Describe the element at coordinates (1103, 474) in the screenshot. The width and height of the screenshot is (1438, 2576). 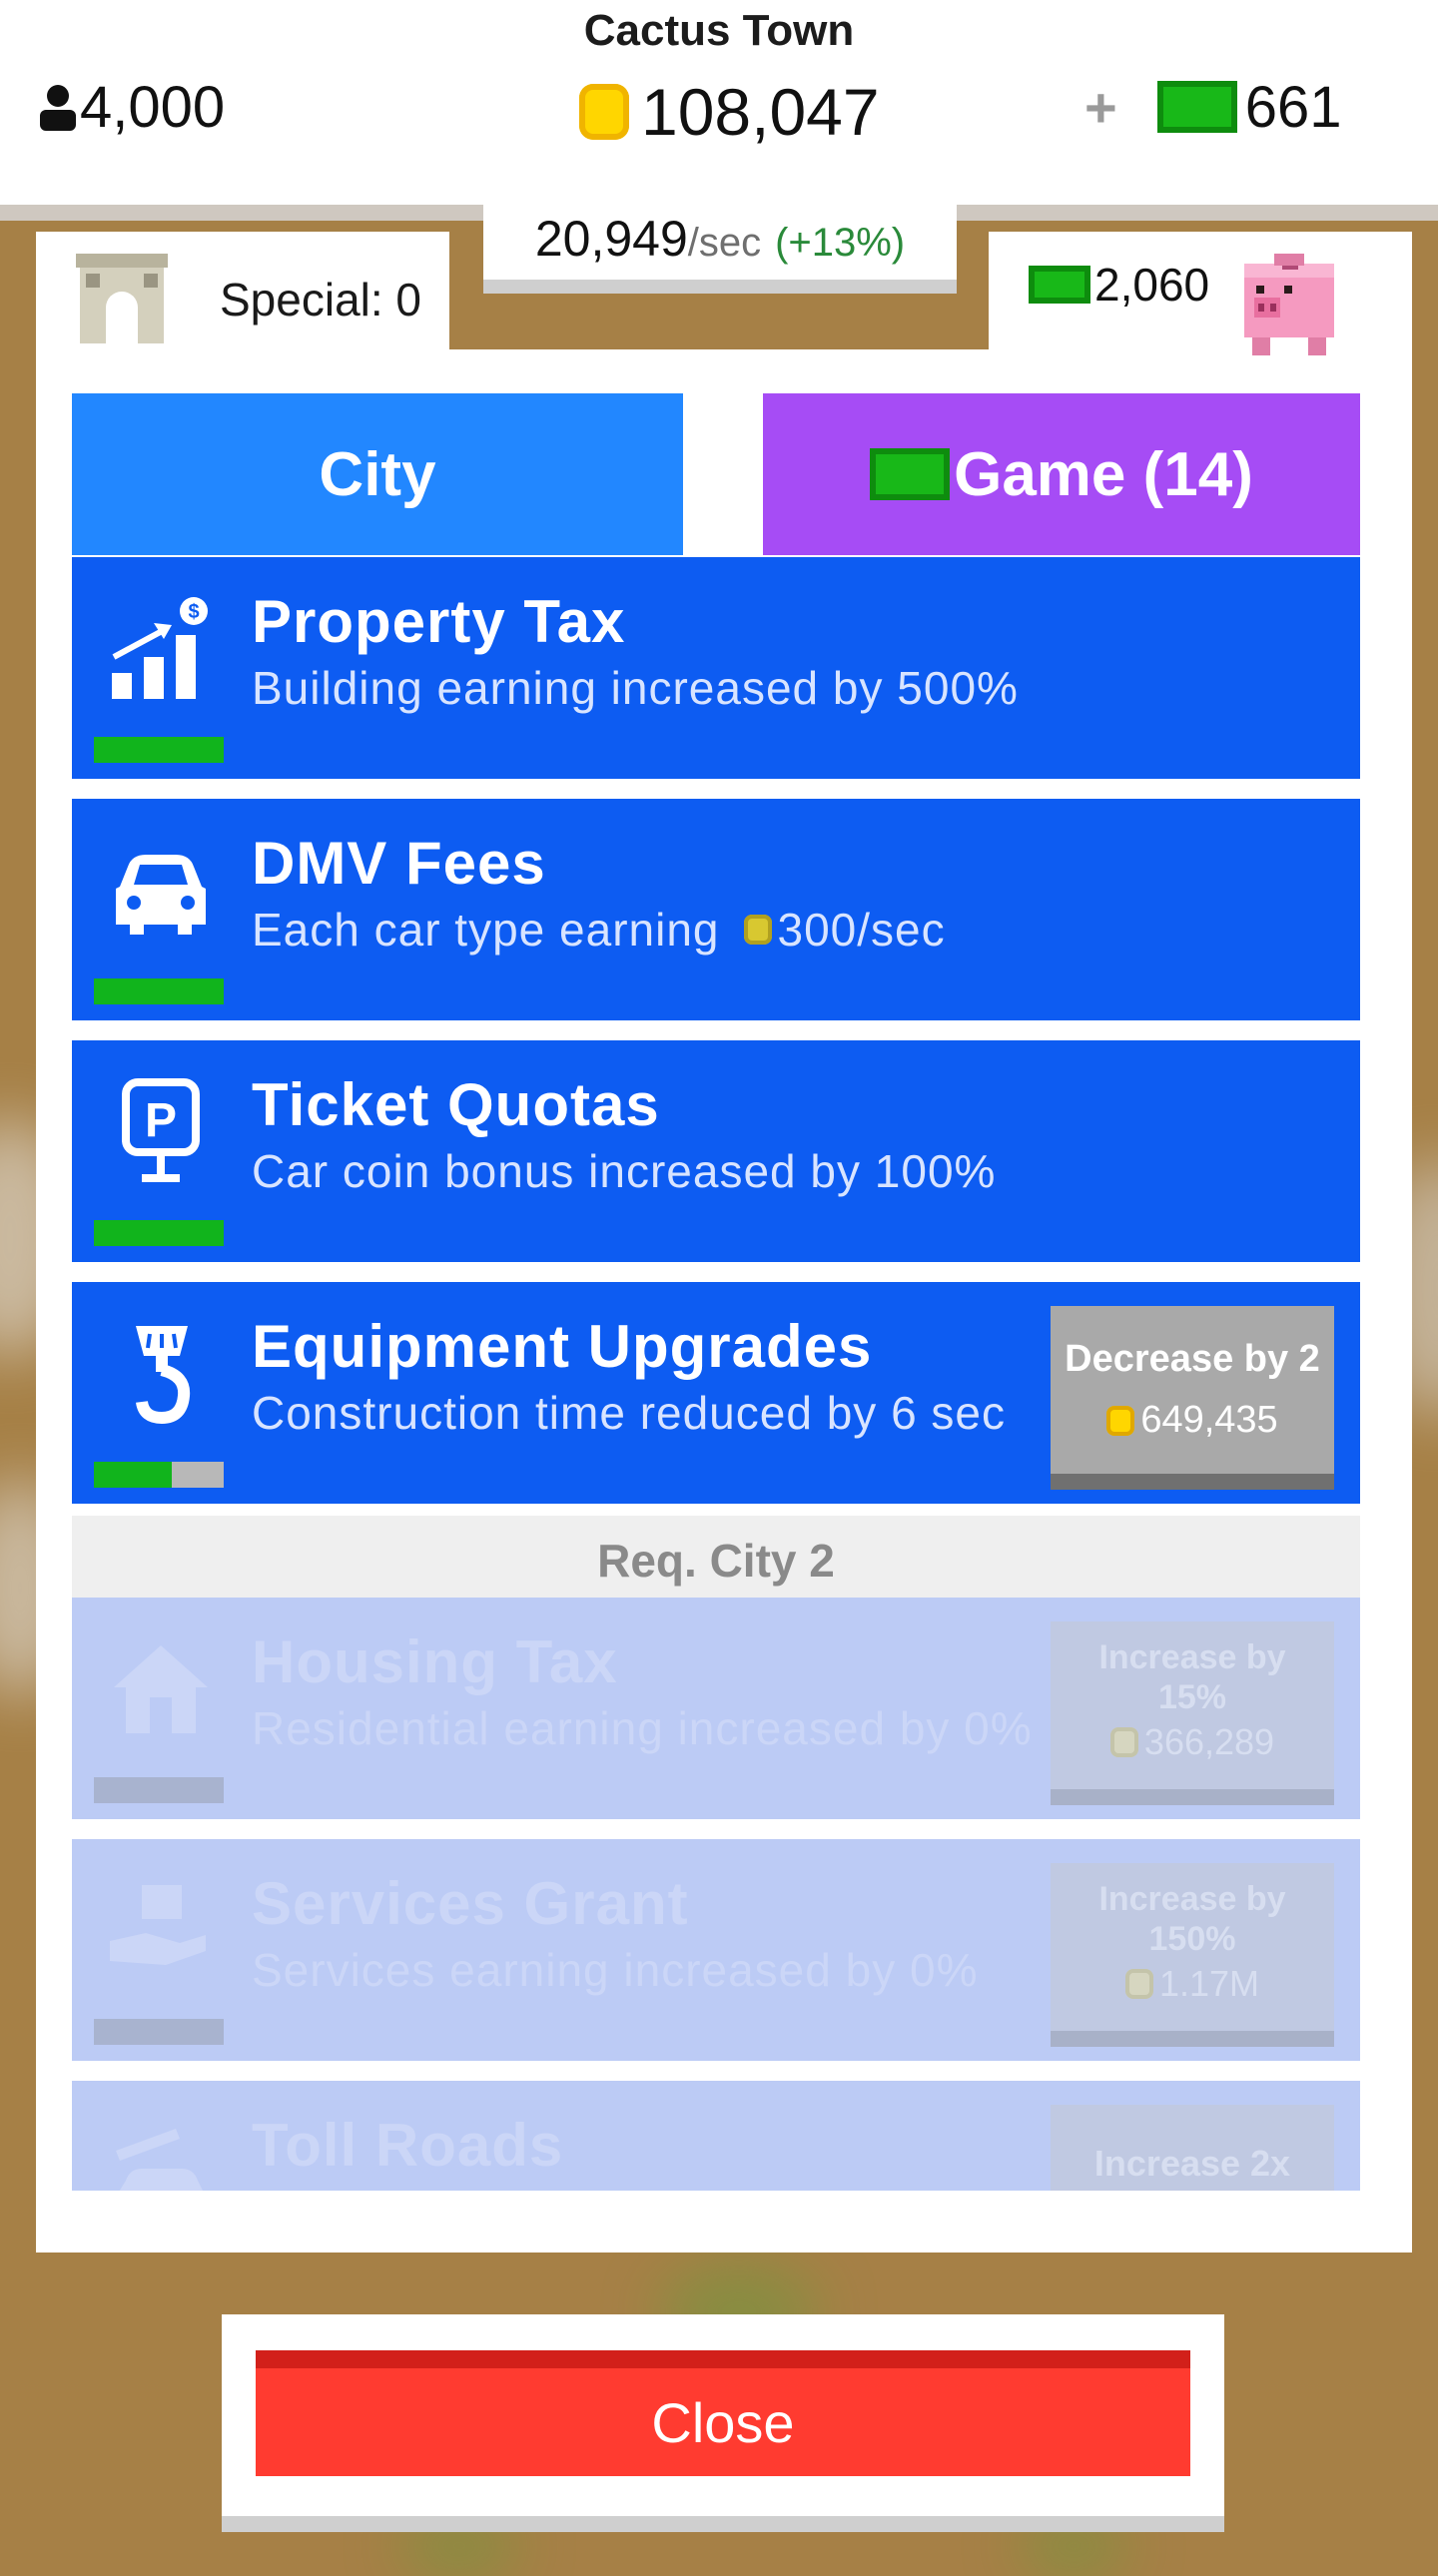
I see `tab-game-label: Game (14)` at that location.